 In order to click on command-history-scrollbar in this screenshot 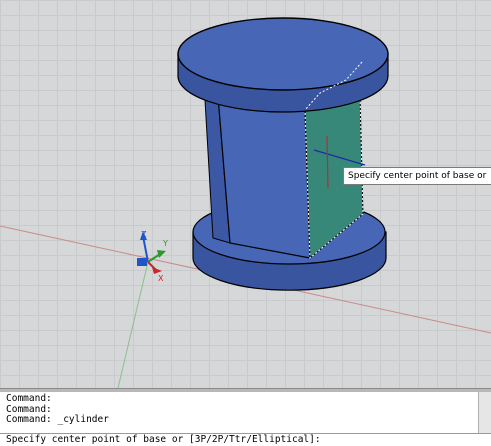, I will do `click(484, 413)`.